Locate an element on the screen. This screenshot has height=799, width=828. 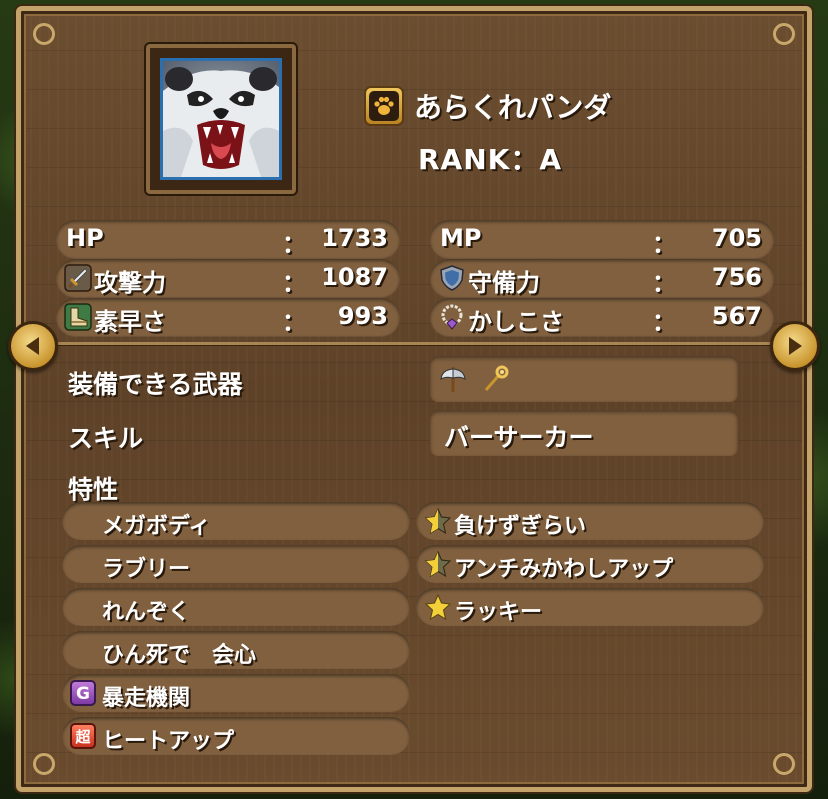
stat-attack: 攻撃力 ： 1087 is located at coordinates (228, 278).